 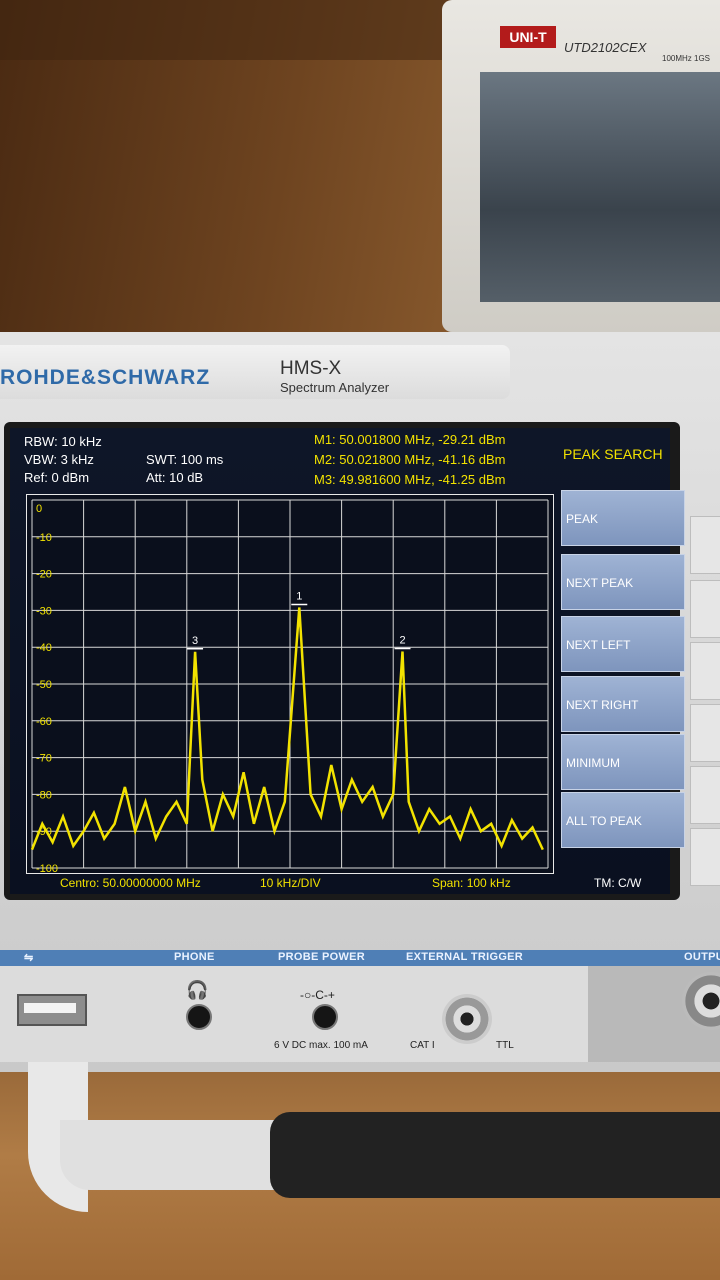 What do you see at coordinates (623, 820) in the screenshot?
I see `softkey-all-to-peak: ALL TO PEAK` at bounding box center [623, 820].